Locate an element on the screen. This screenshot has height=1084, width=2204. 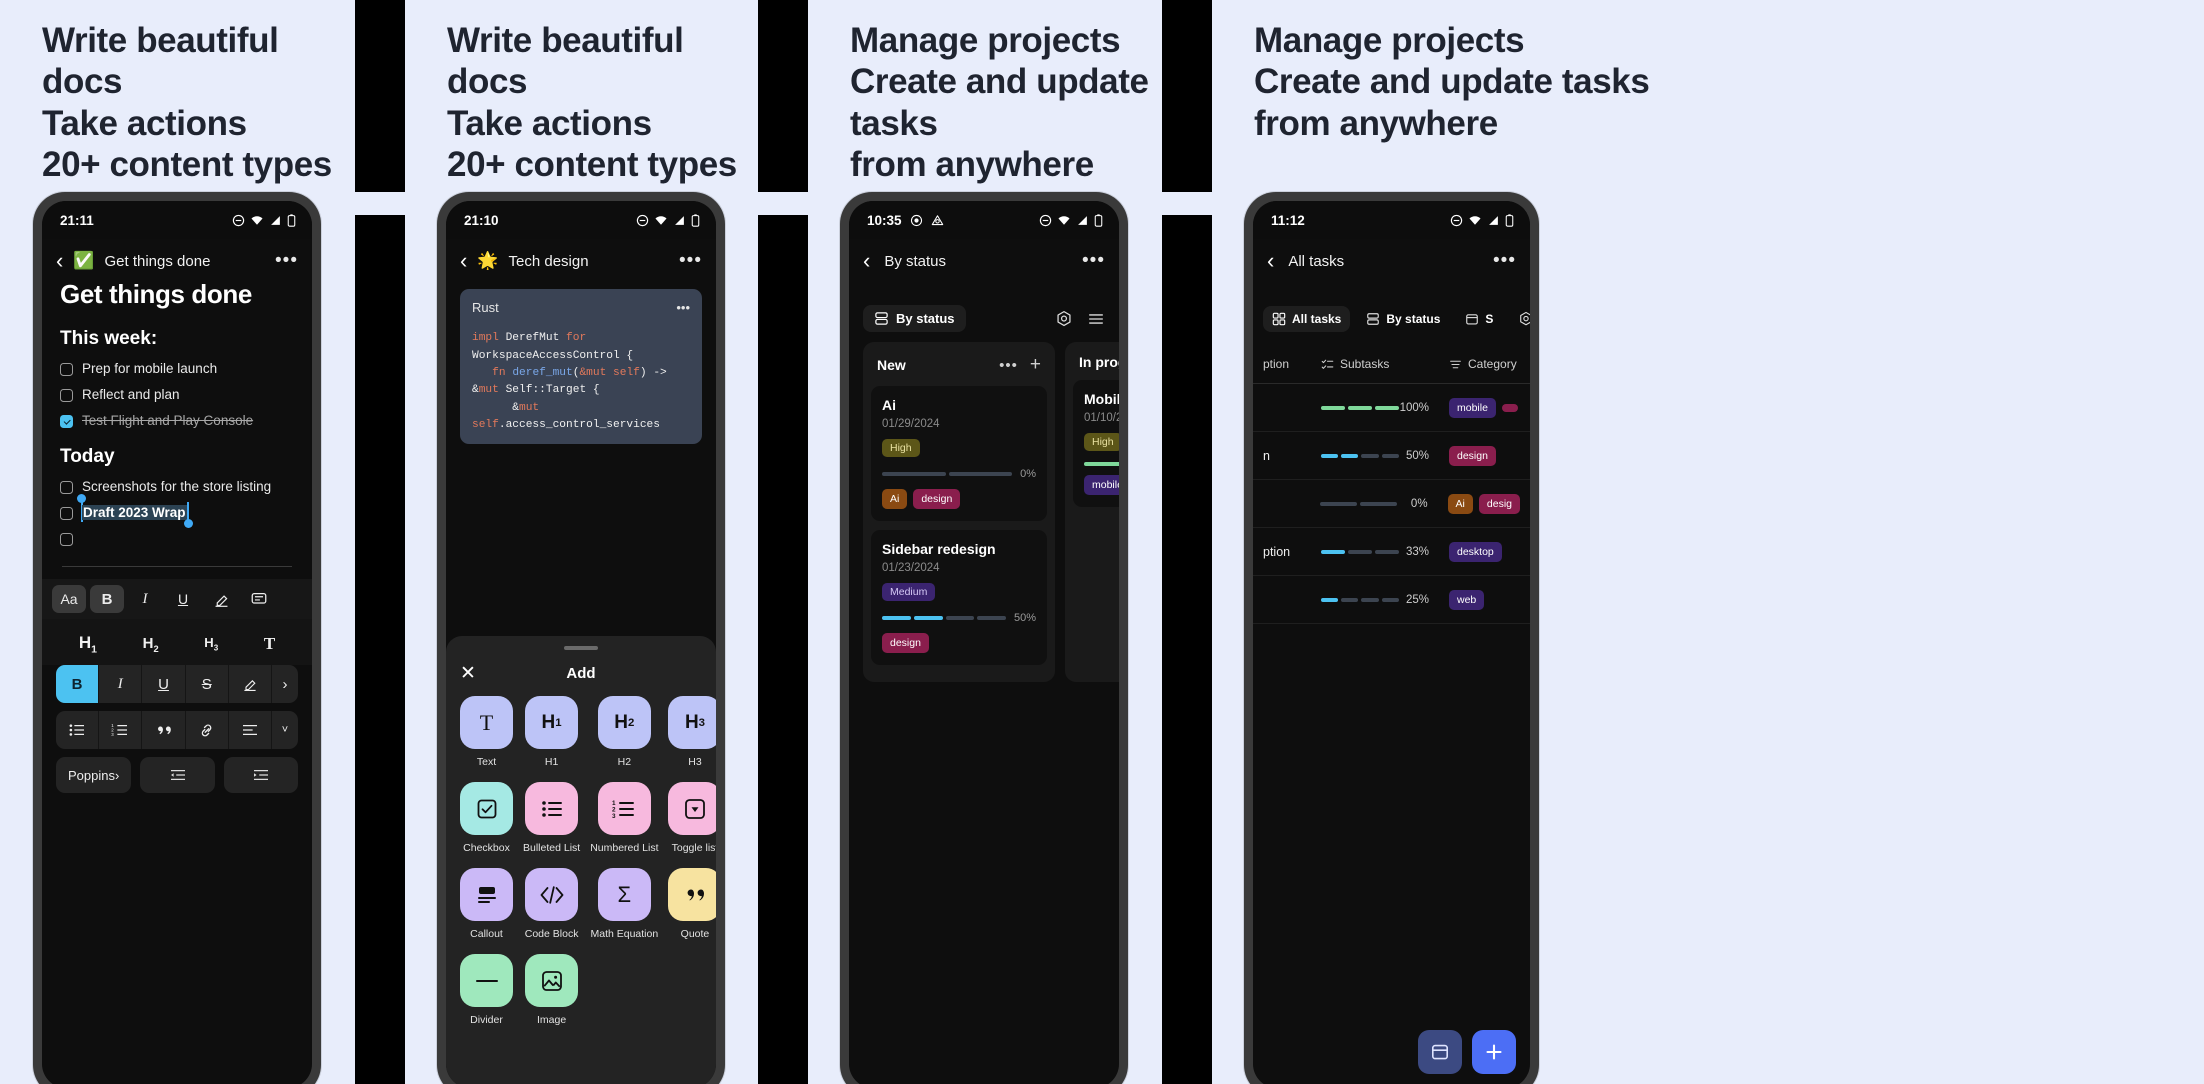
block-item-quote: Quote is located at coordinates (692, 904).